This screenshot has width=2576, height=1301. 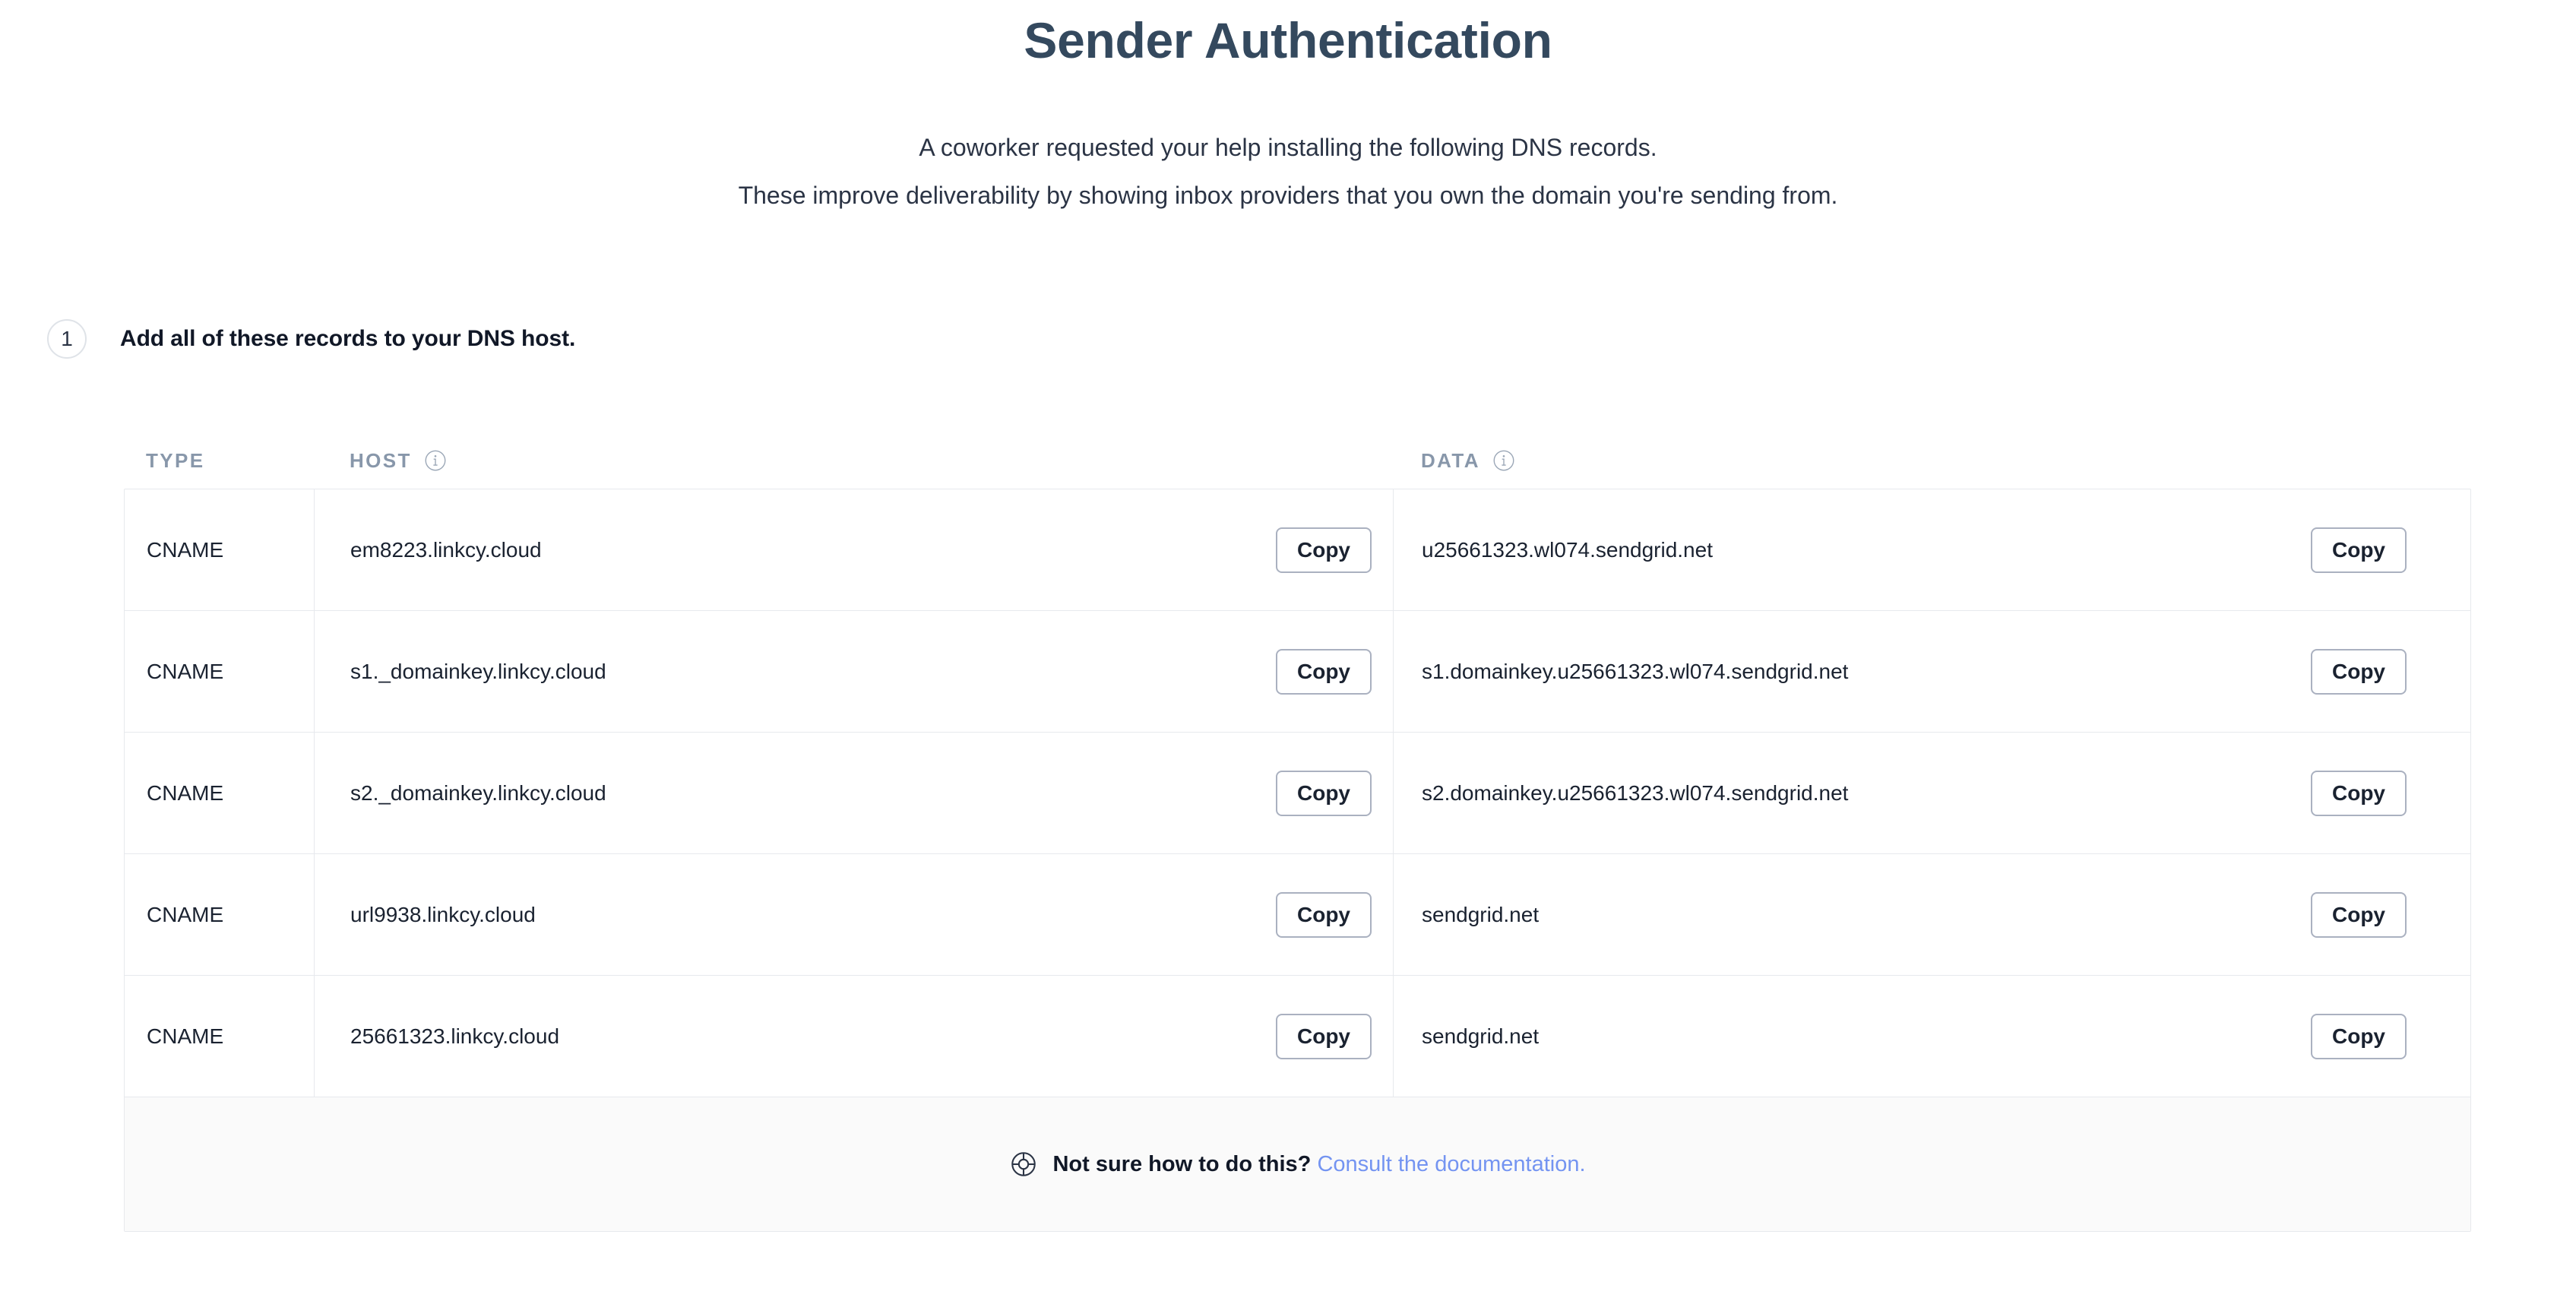 I want to click on table-column-headers: TYPE HOST DATA, so click(x=1297, y=462).